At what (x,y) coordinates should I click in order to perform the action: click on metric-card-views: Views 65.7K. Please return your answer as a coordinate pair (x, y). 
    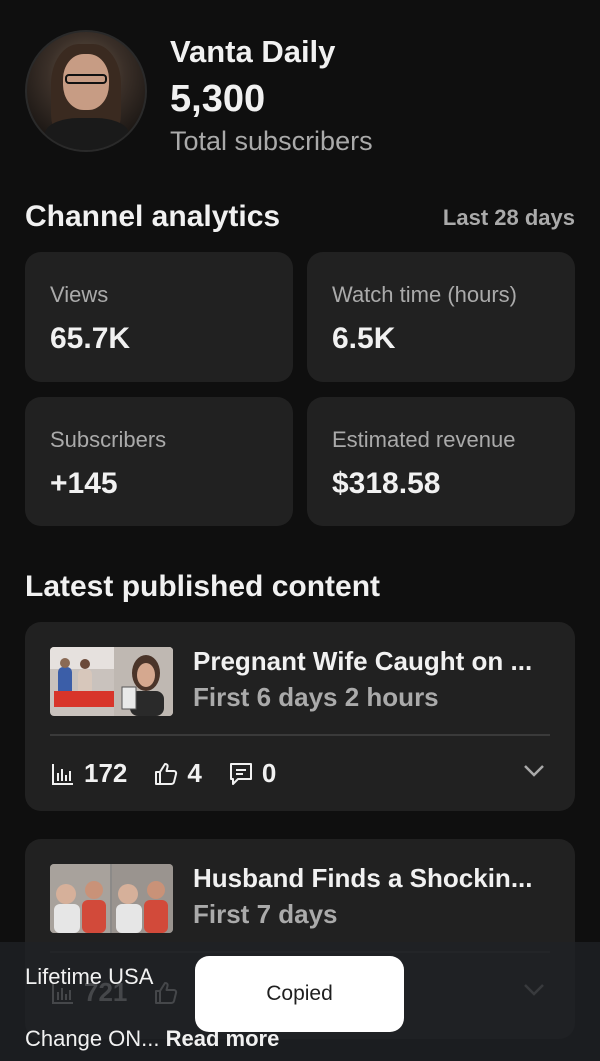
    Looking at the image, I should click on (159, 317).